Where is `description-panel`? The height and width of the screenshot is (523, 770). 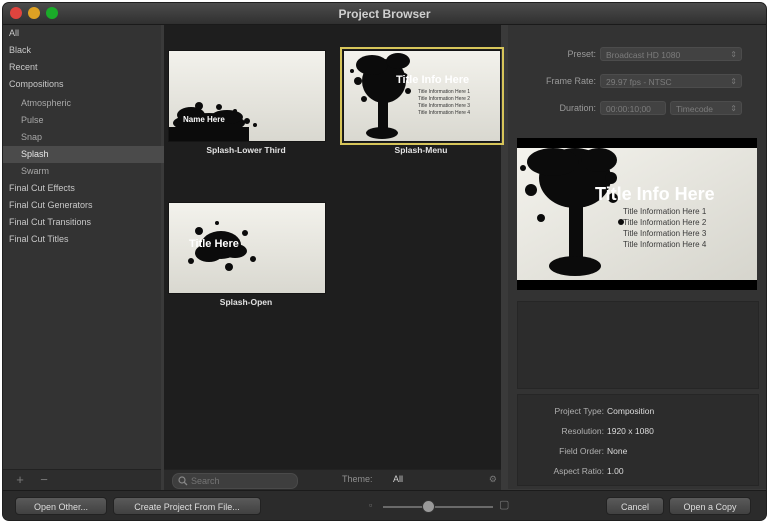
description-panel is located at coordinates (638, 345).